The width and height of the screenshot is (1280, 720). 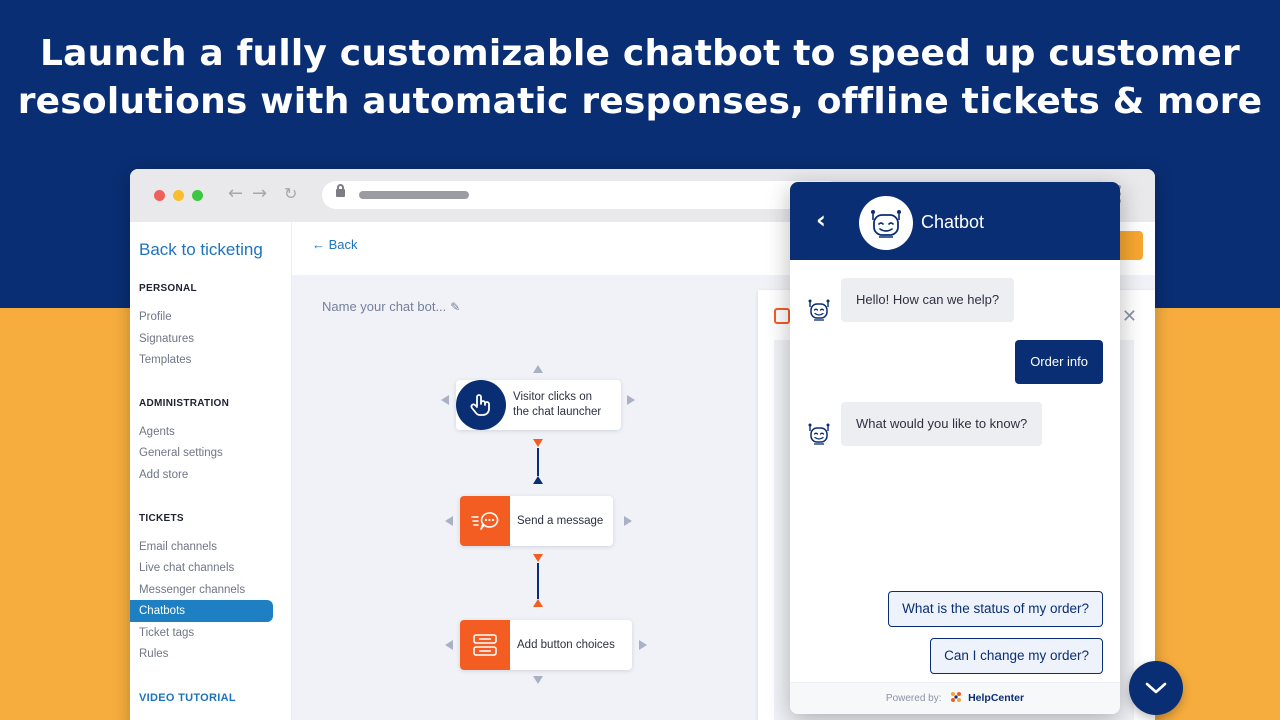 What do you see at coordinates (553, 397) in the screenshot?
I see `trigger-label-line-1: Visitor clicks on` at bounding box center [553, 397].